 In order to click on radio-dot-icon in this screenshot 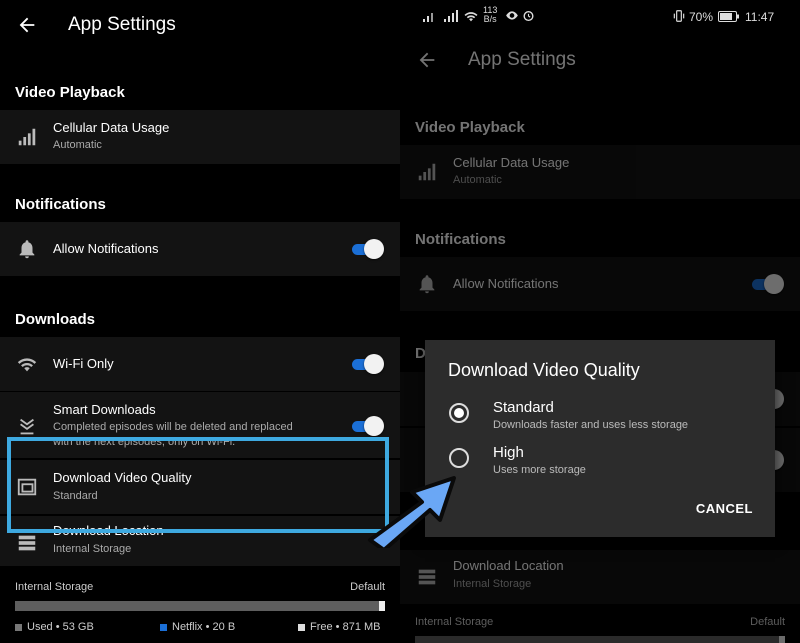, I will do `click(459, 413)`.